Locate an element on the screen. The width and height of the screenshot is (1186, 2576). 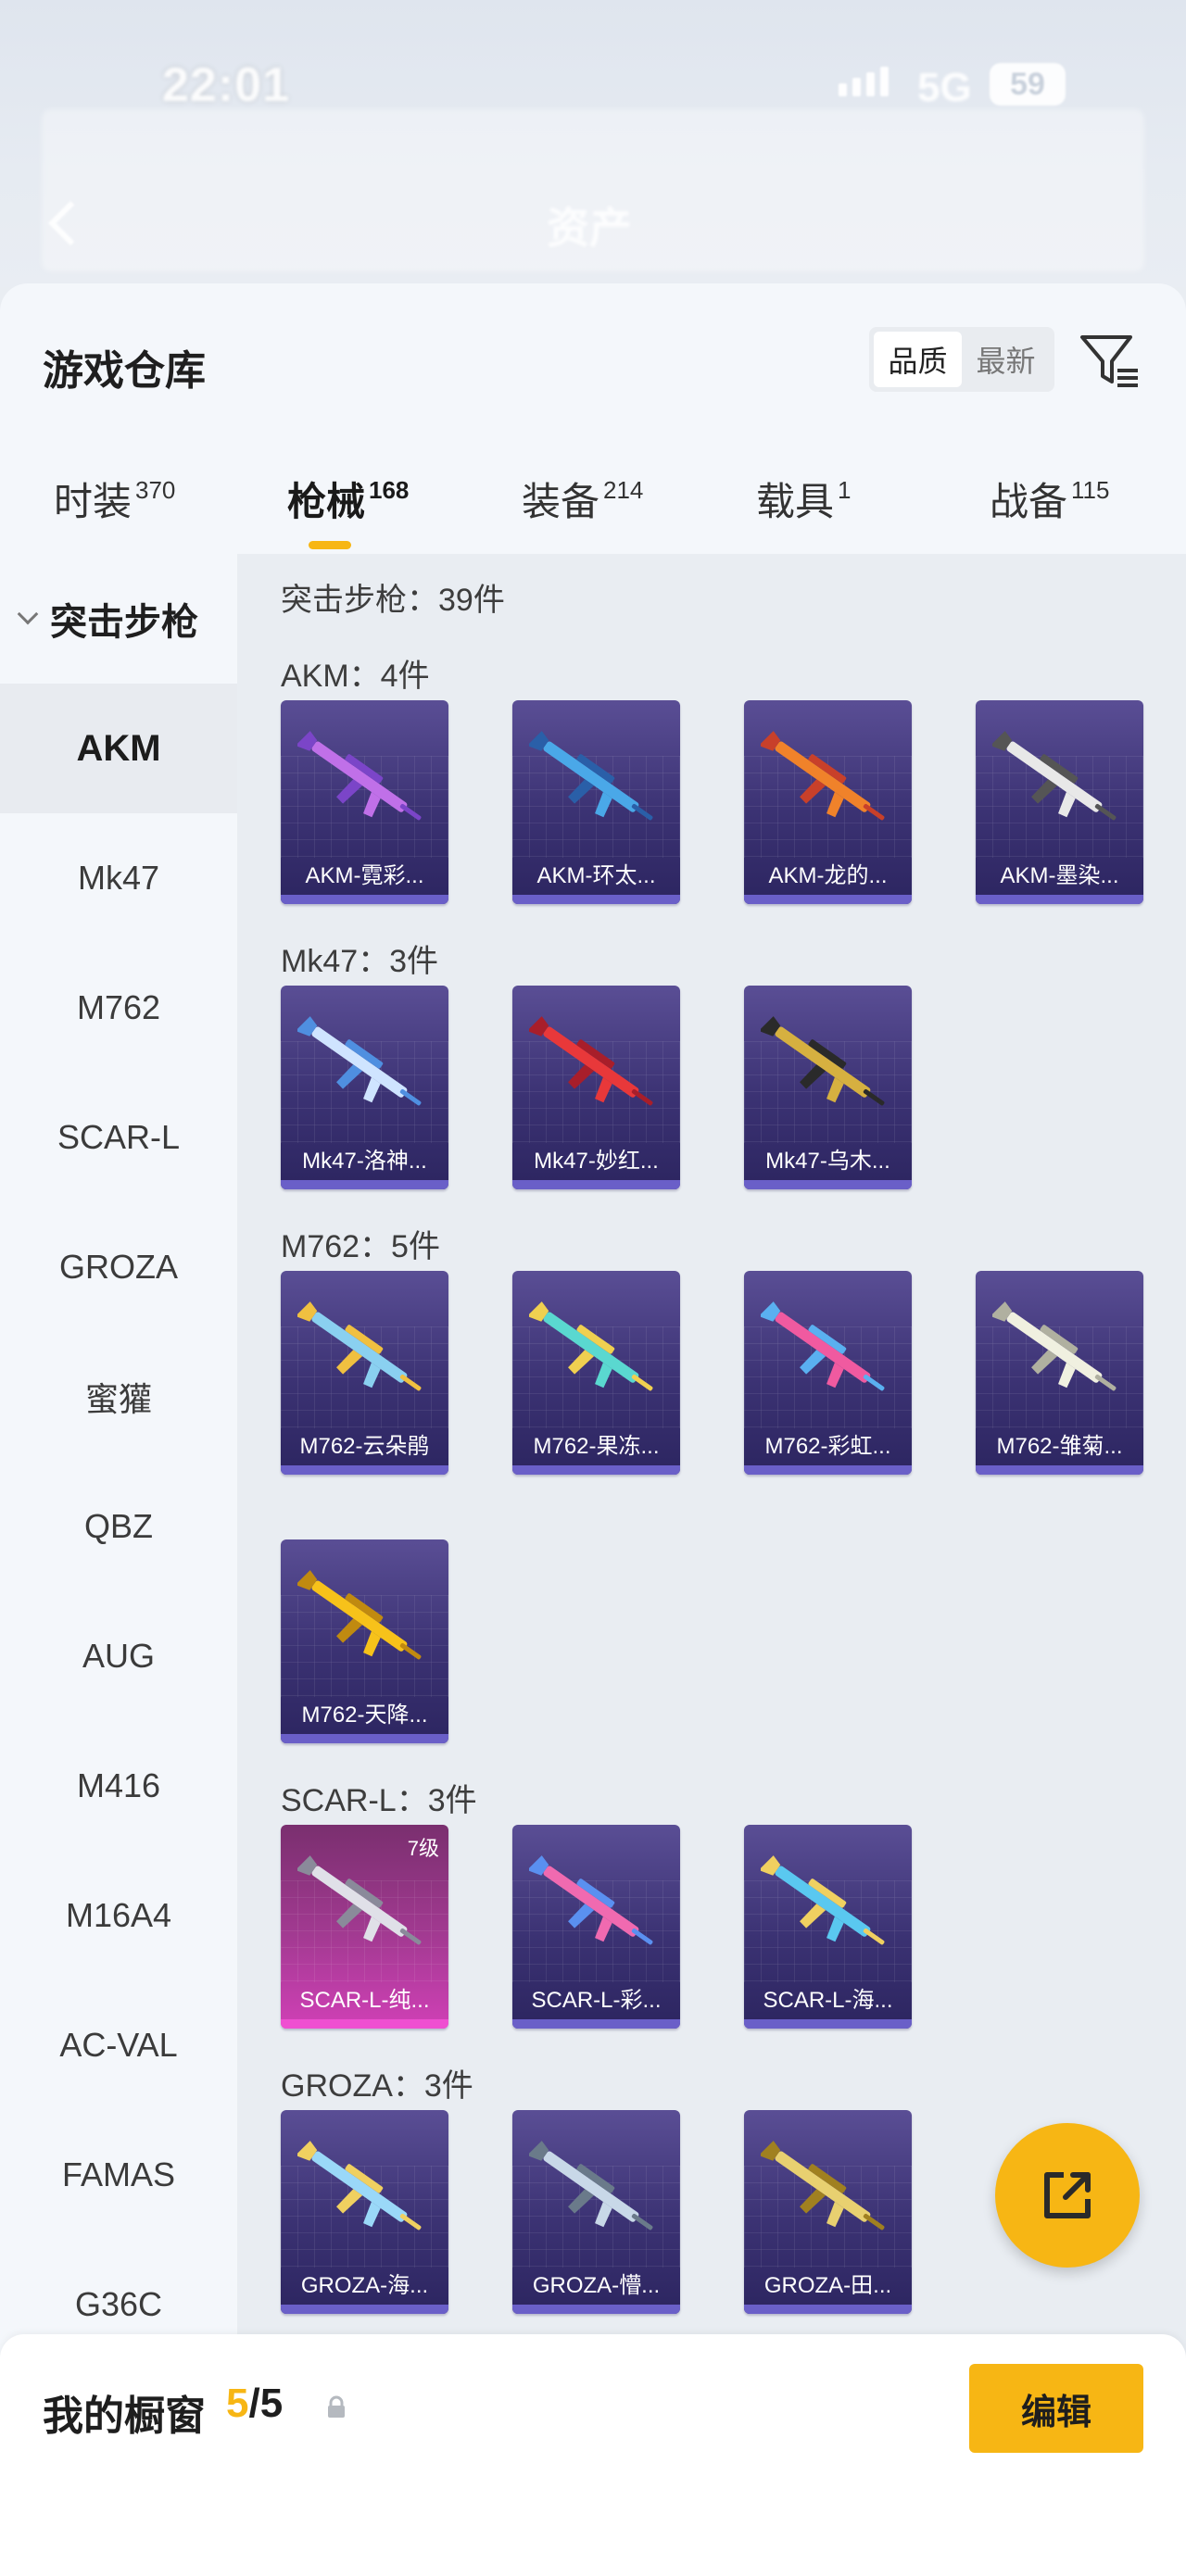
showcase-total: /5 is located at coordinates (266, 2403).